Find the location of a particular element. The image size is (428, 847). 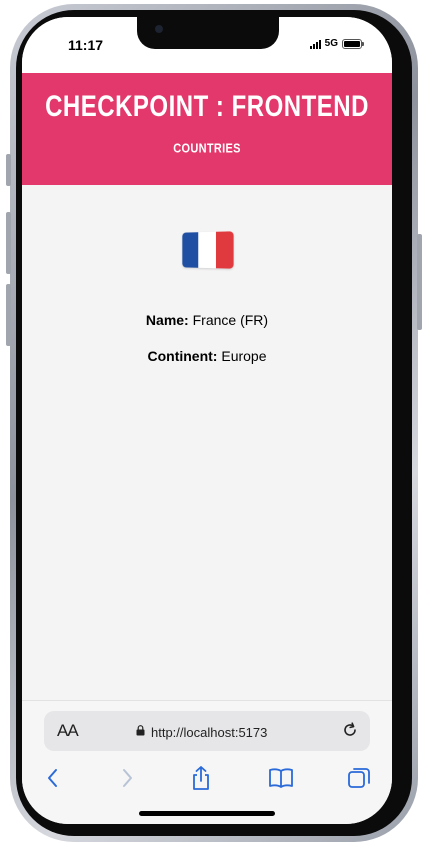

reload-icon is located at coordinates (350, 732).